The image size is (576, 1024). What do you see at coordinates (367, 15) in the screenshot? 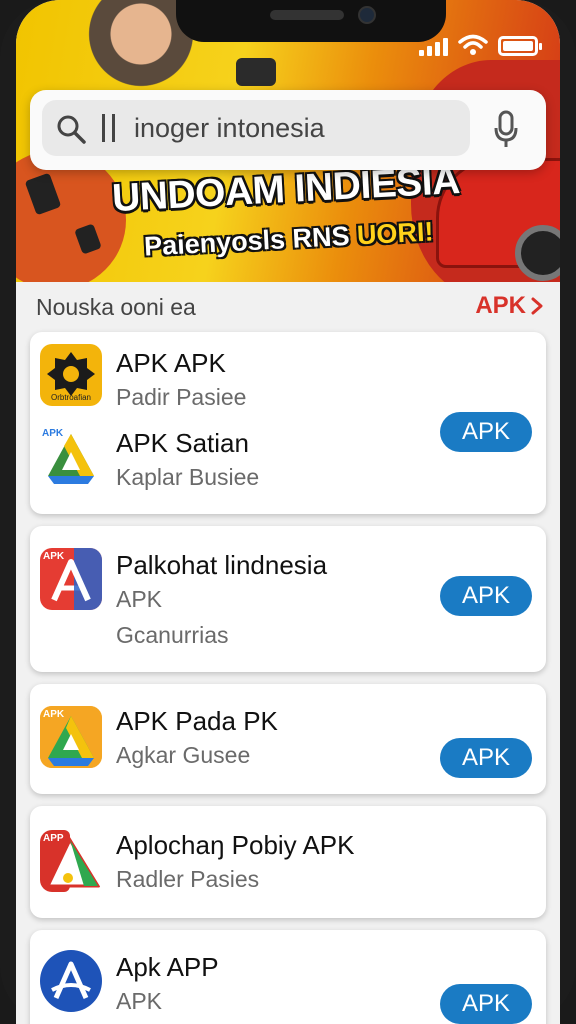
I see `front-camera` at bounding box center [367, 15].